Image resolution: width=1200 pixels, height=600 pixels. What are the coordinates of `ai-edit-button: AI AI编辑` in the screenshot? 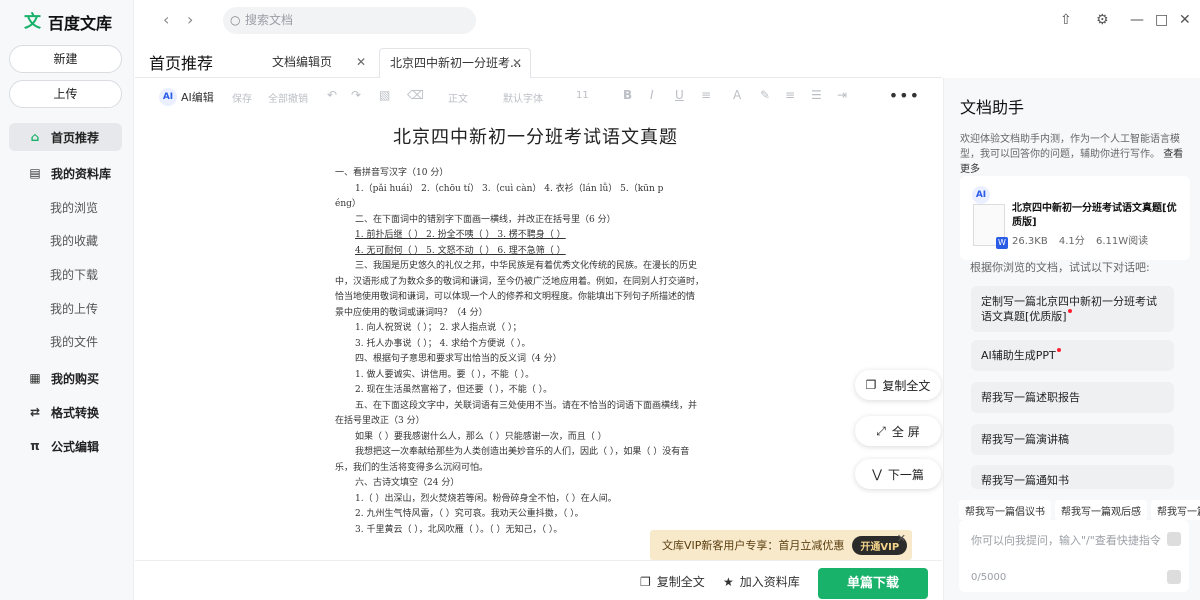 It's located at (186, 97).